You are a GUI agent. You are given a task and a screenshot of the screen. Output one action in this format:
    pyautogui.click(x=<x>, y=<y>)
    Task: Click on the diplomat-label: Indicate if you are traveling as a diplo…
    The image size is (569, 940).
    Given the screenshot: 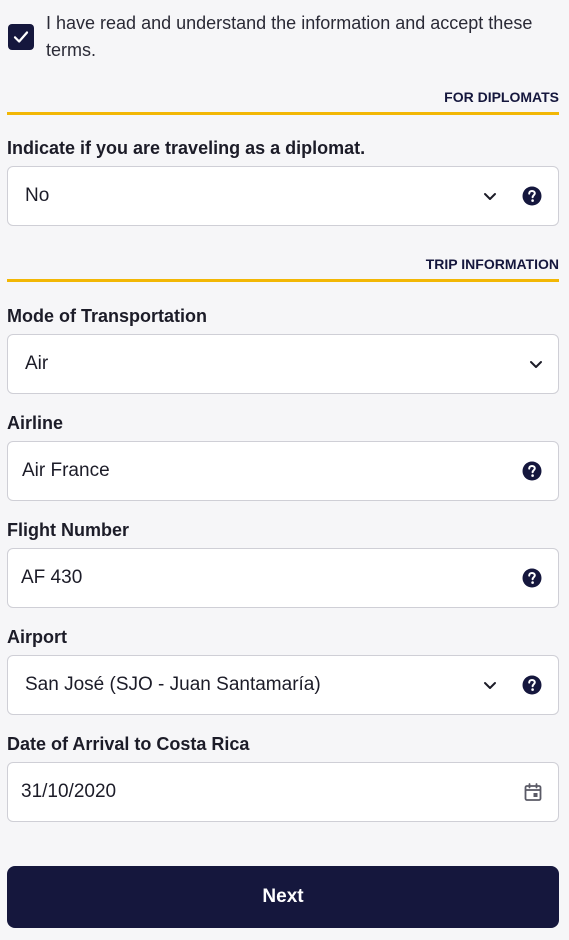 What is the action you would take?
    pyautogui.click(x=186, y=148)
    